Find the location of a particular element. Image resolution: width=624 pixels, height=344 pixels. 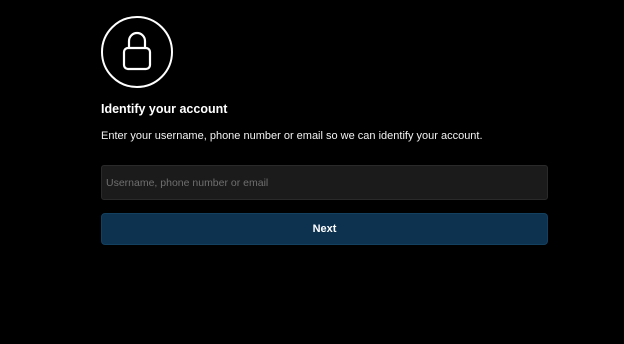

lock-icon is located at coordinates (137, 52).